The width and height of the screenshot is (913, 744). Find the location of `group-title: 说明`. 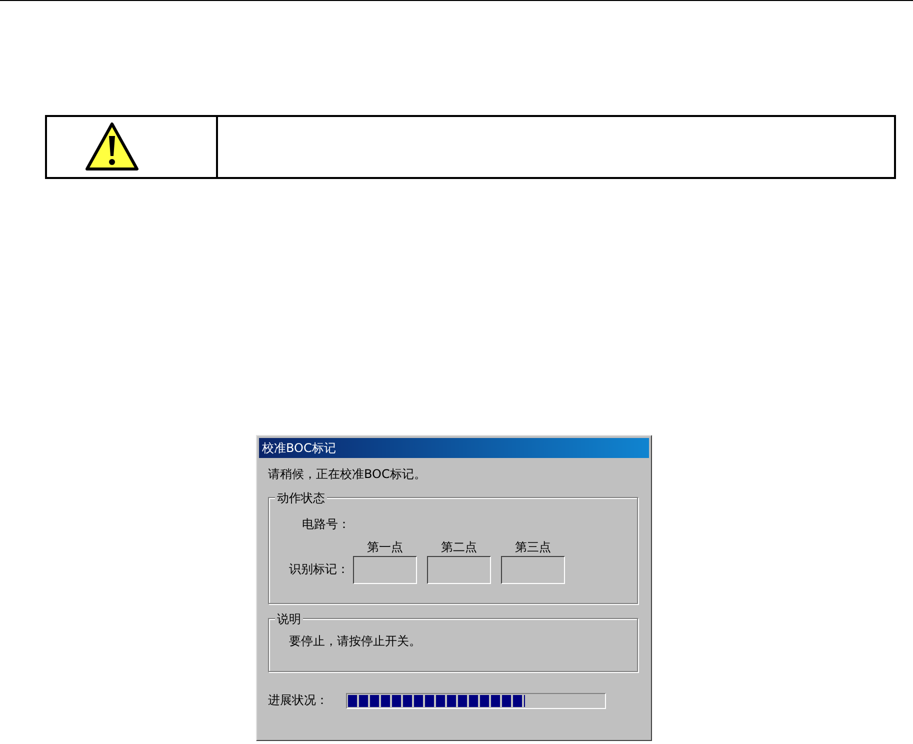

group-title: 说明 is located at coordinates (289, 619).